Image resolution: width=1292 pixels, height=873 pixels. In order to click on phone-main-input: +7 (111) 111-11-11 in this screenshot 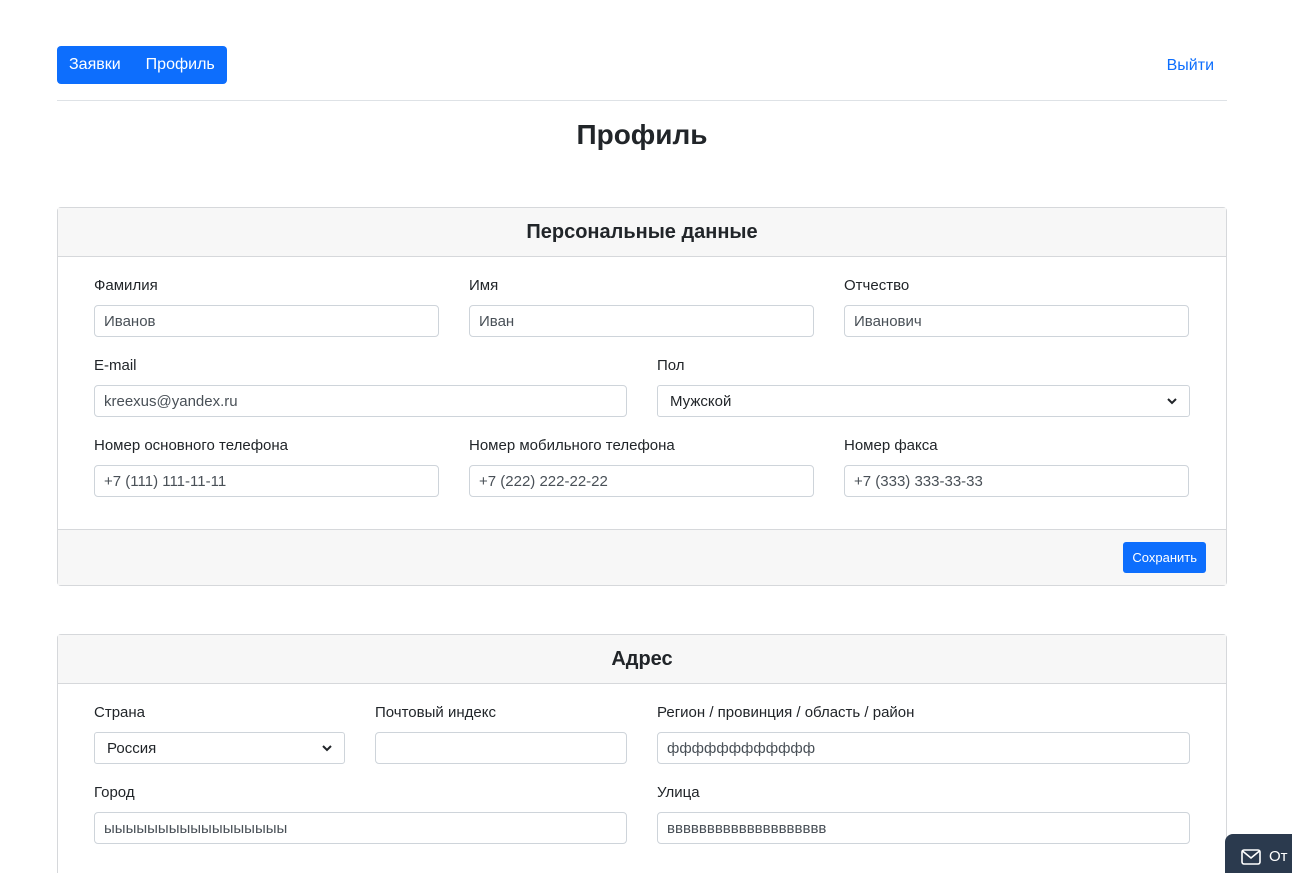, I will do `click(266, 481)`.